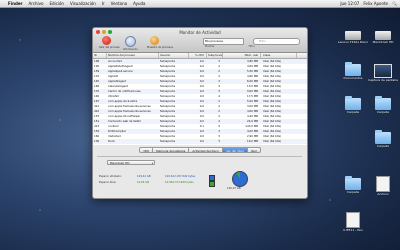 The height and width of the screenshot is (250, 400). I want to click on cell-cpu: 0,0, so click(198, 144).